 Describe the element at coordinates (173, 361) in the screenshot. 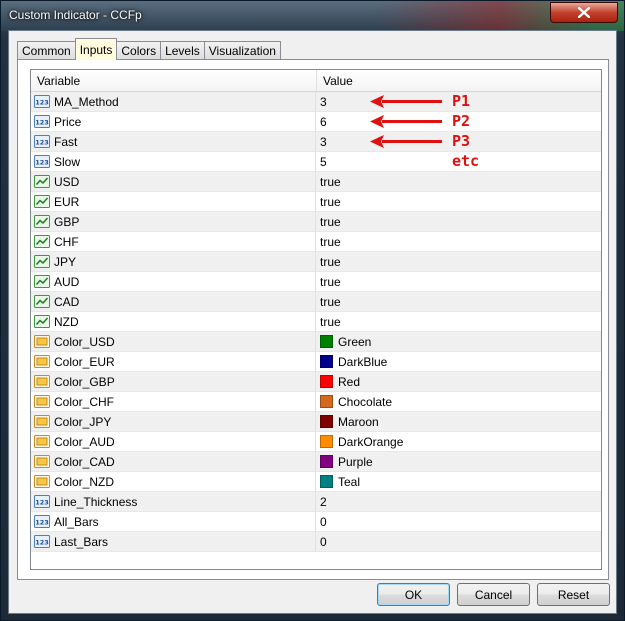

I see `variable-cell: Color_EUR` at that location.